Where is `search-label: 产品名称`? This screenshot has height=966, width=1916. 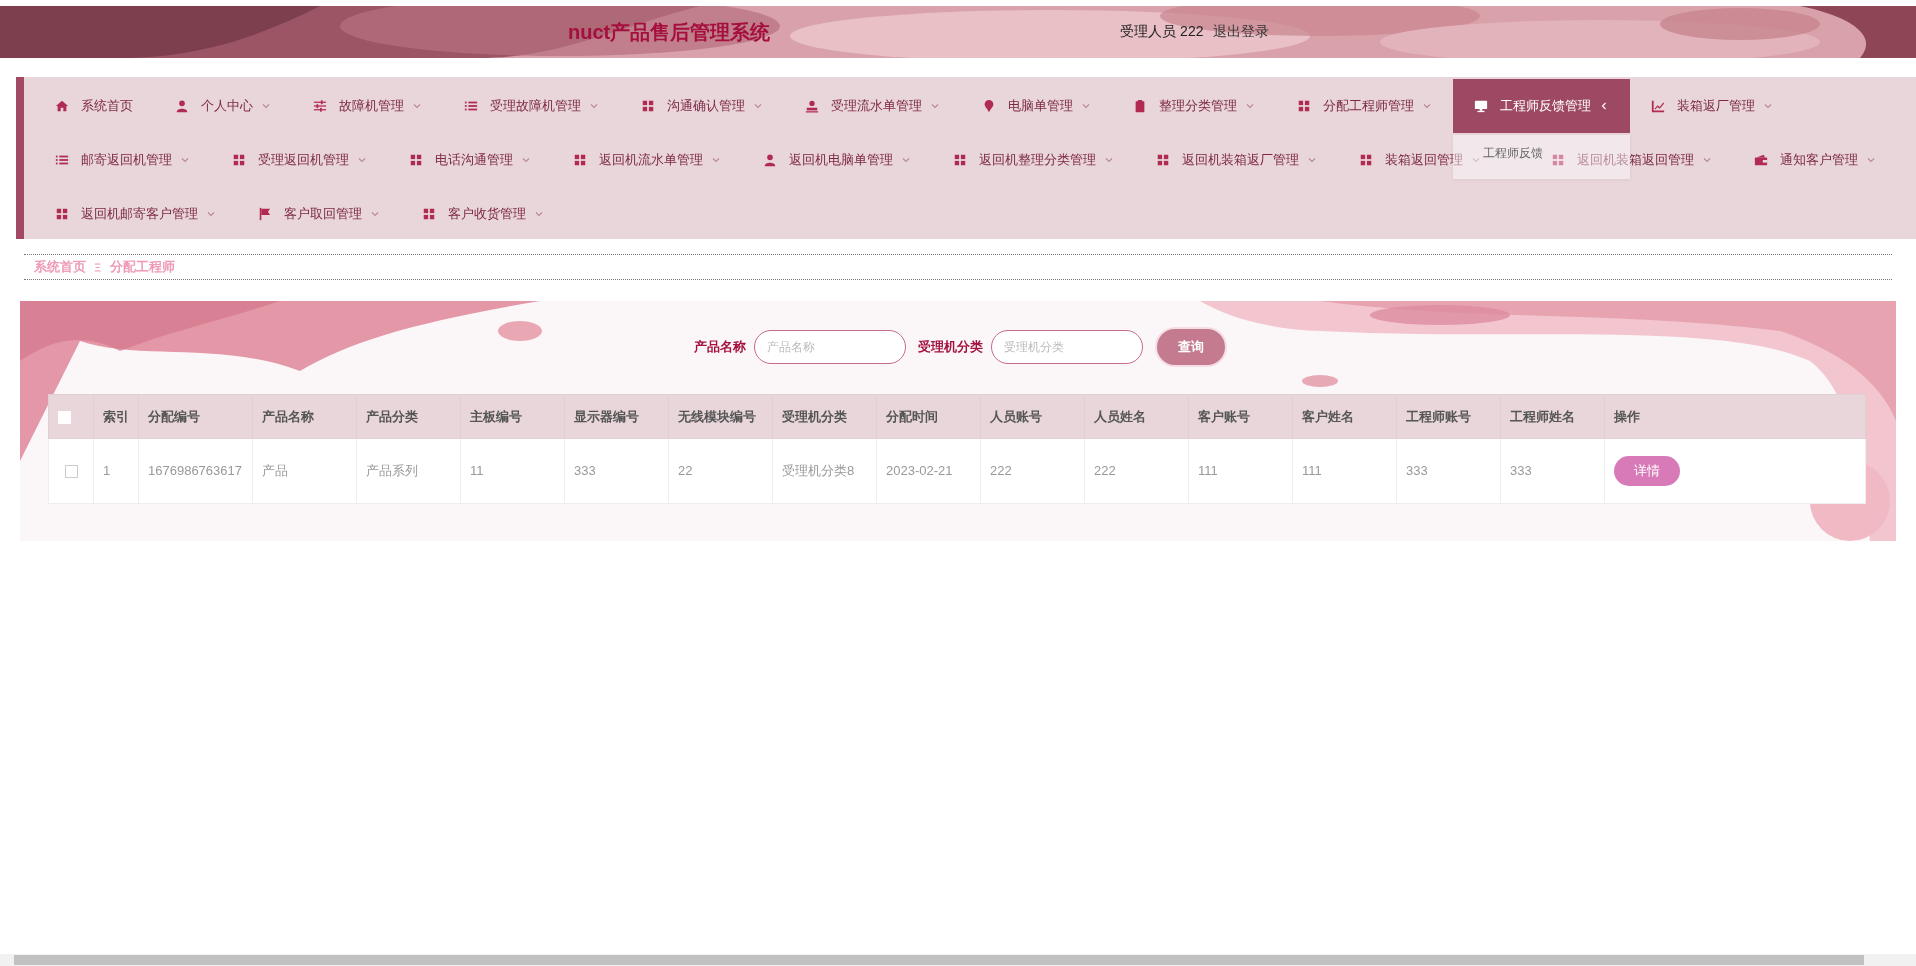
search-label: 产品名称 is located at coordinates (719, 347).